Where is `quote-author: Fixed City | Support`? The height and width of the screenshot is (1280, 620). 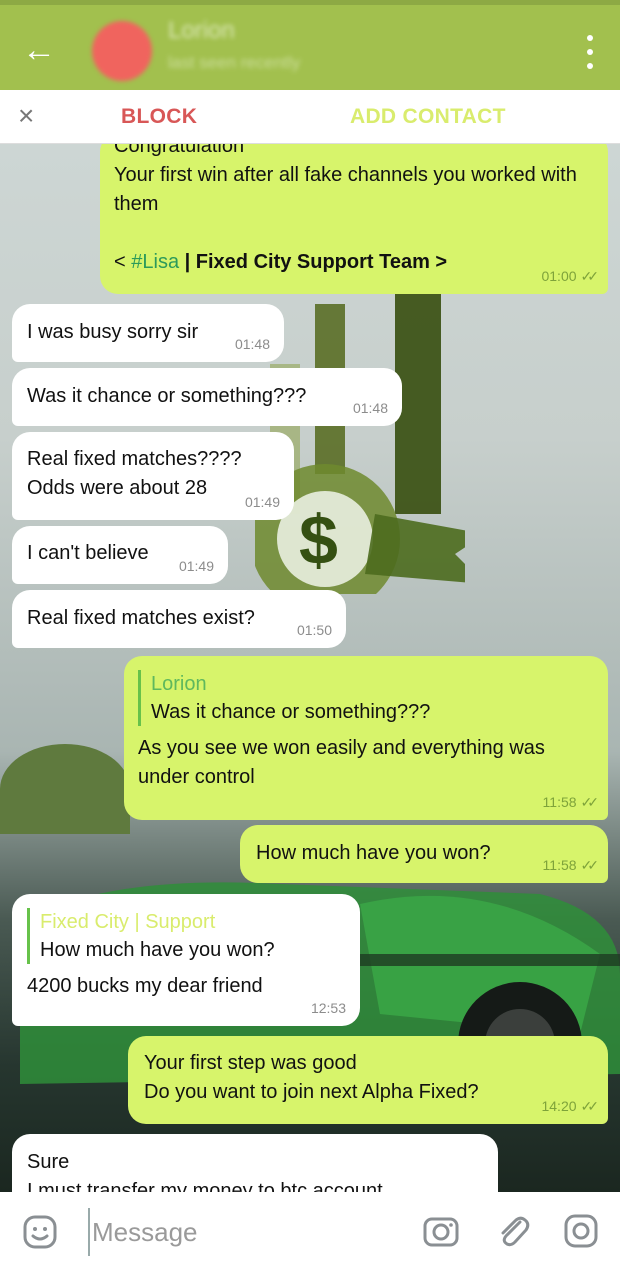
quote-author: Fixed City | Support is located at coordinates (128, 922).